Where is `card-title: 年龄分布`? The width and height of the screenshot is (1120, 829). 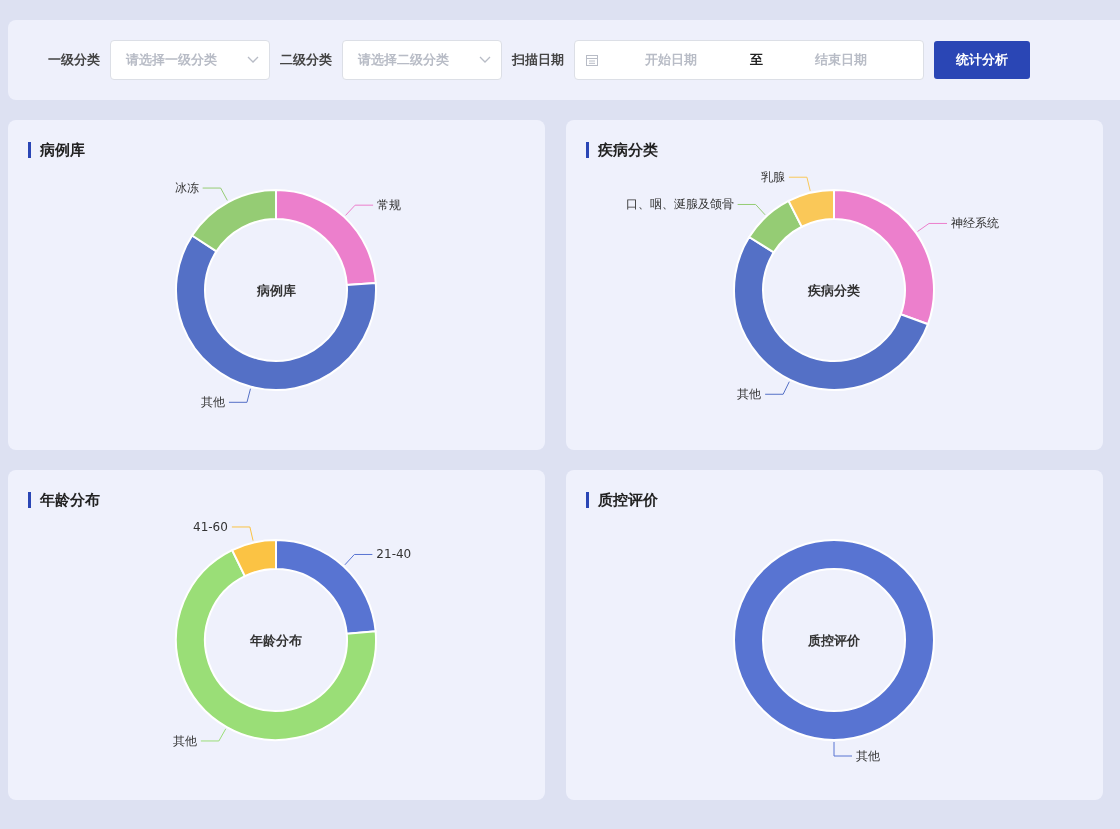
card-title: 年龄分布 is located at coordinates (70, 500).